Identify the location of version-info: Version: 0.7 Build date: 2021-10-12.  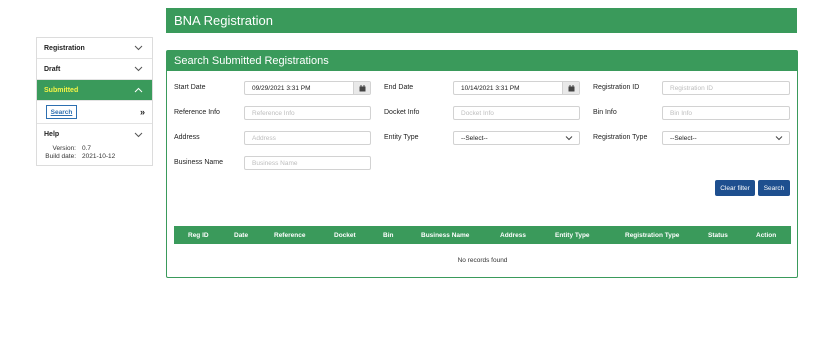
(94, 155).